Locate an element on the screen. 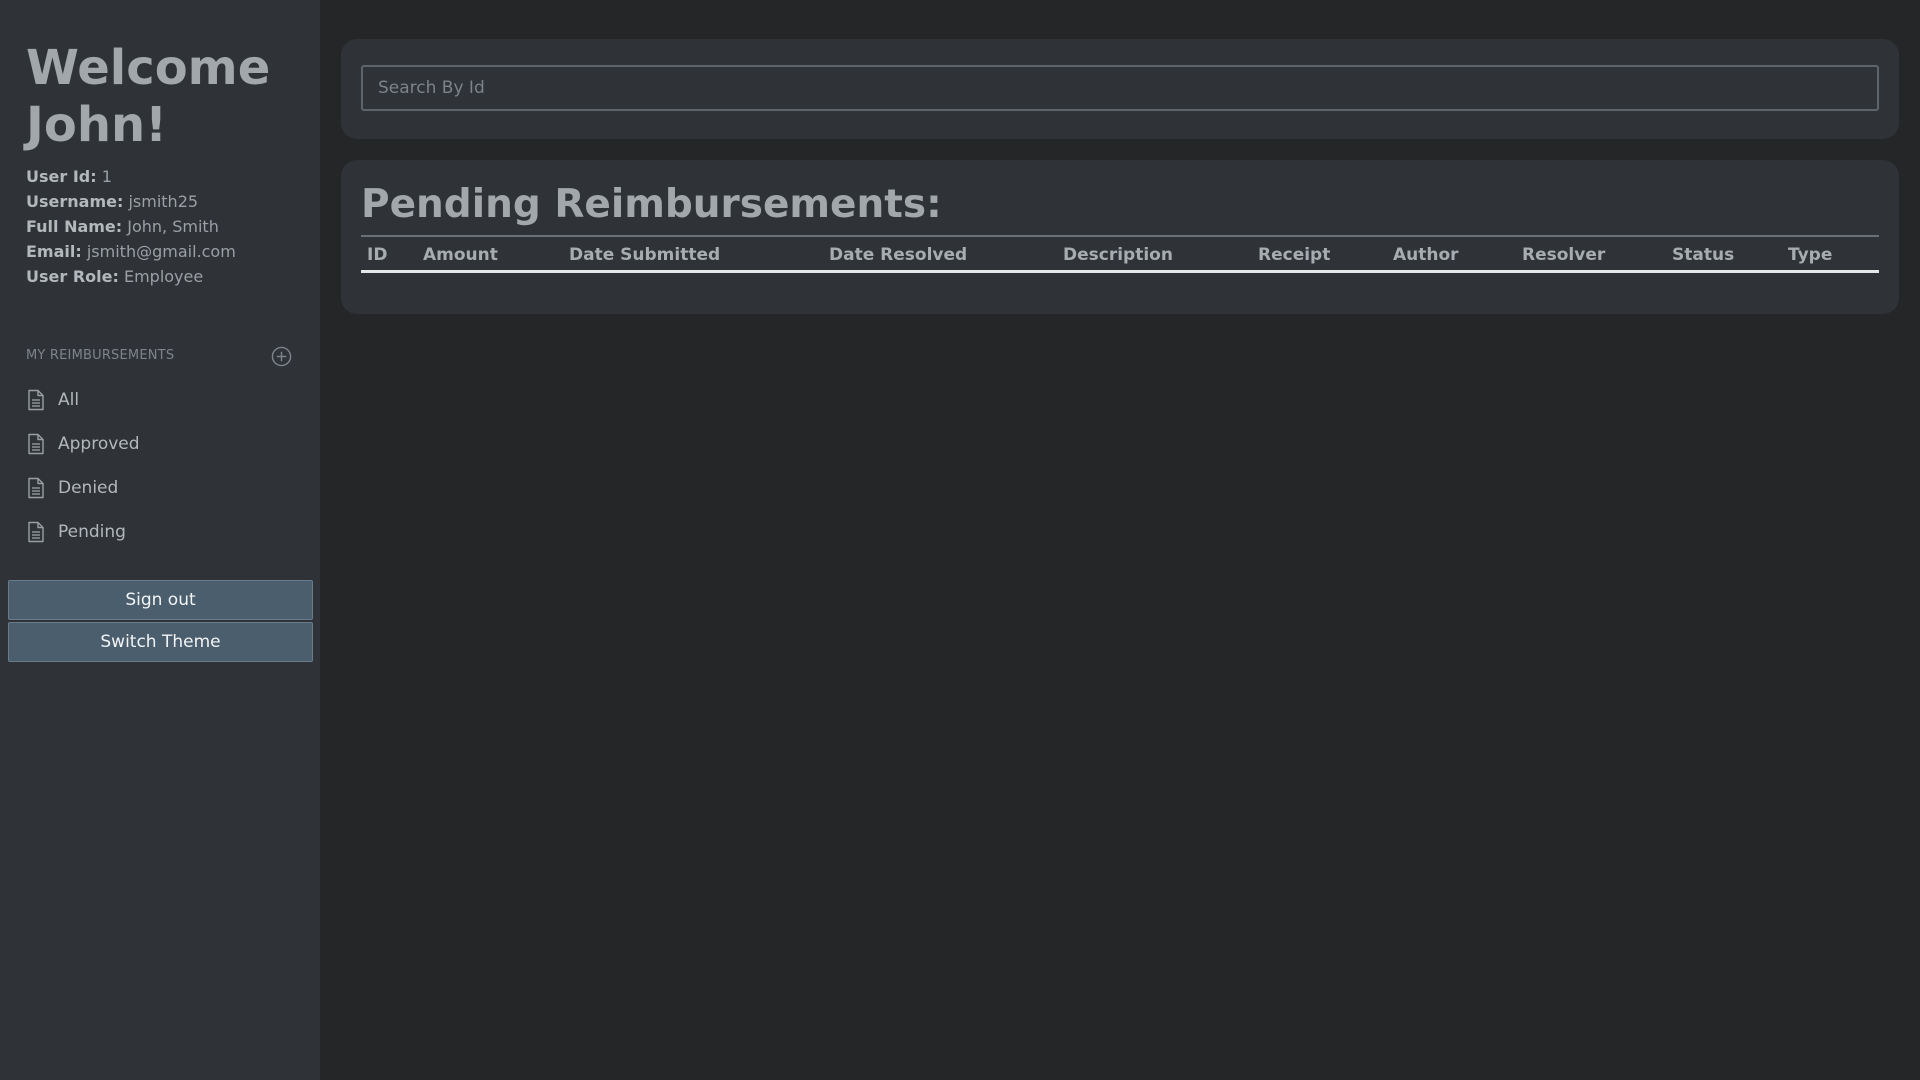 This screenshot has height=1080, width=1920. reimbursements-section-header: MY REIMBURSEMENTS is located at coordinates (161, 356).